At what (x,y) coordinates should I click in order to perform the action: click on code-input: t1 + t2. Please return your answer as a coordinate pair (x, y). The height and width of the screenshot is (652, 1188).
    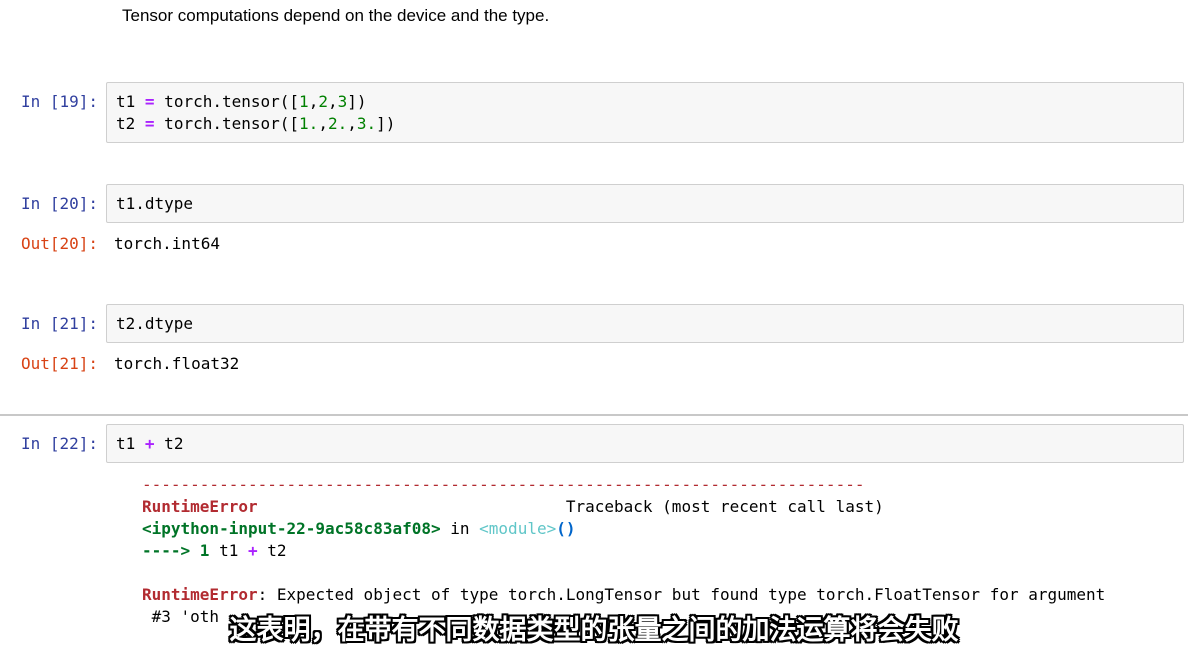
    Looking at the image, I should click on (645, 443).